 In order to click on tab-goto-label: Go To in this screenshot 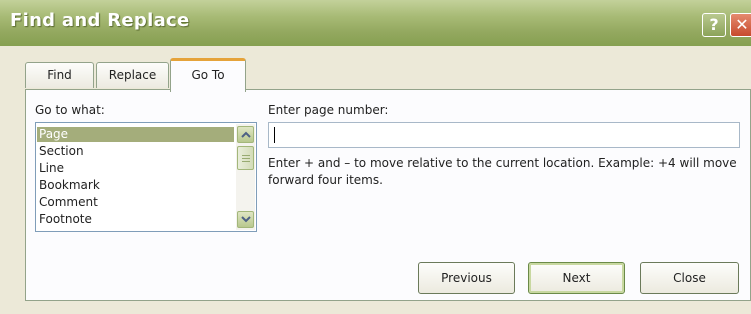, I will do `click(208, 75)`.